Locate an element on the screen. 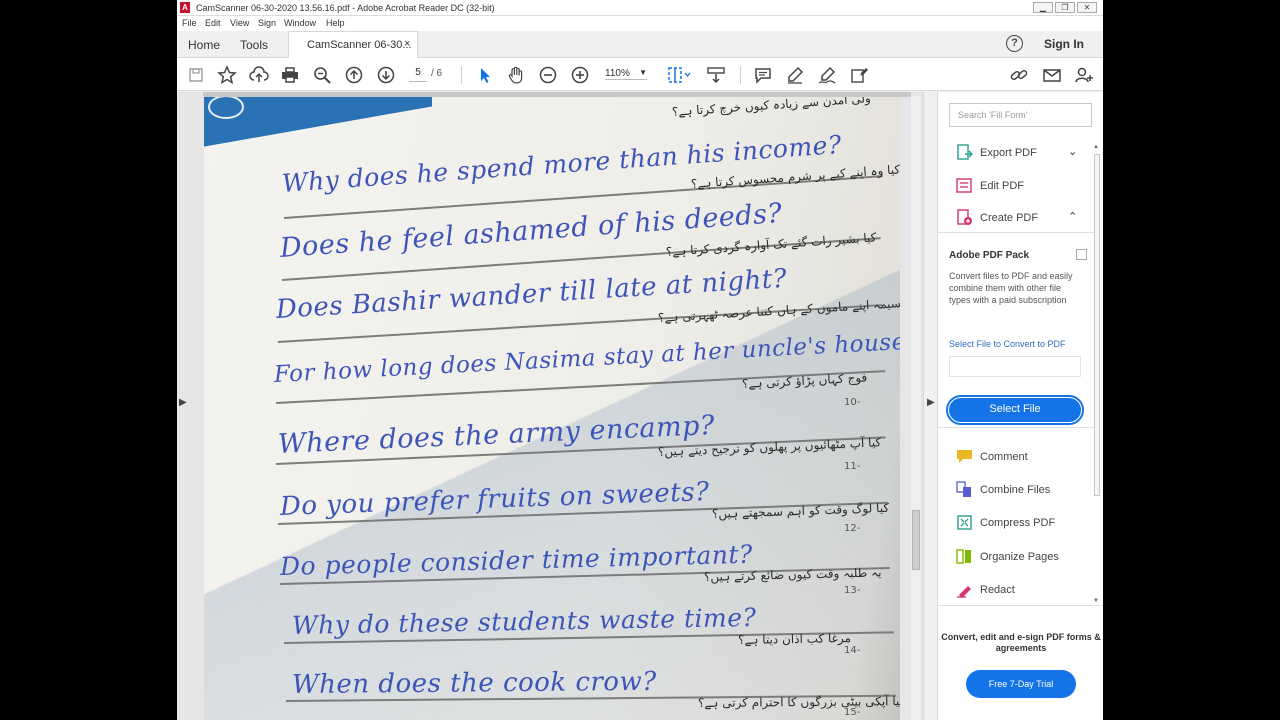 The width and height of the screenshot is (1280, 720). tools-pane-scrollbar: ▲ ▼ is located at coordinates (1097, 375).